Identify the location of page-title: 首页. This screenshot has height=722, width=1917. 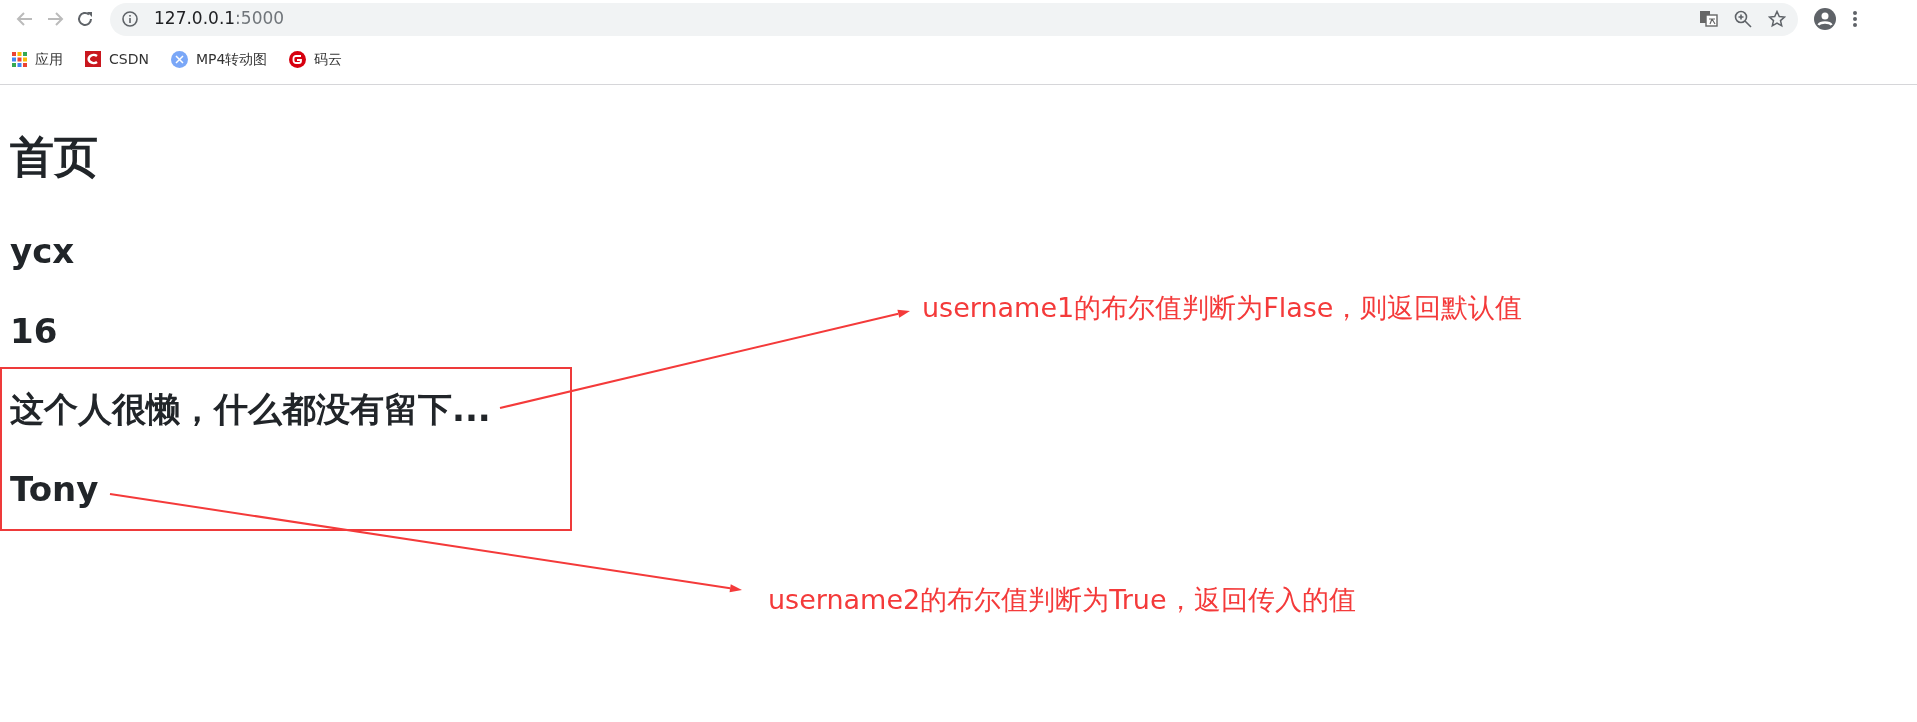
(54, 157).